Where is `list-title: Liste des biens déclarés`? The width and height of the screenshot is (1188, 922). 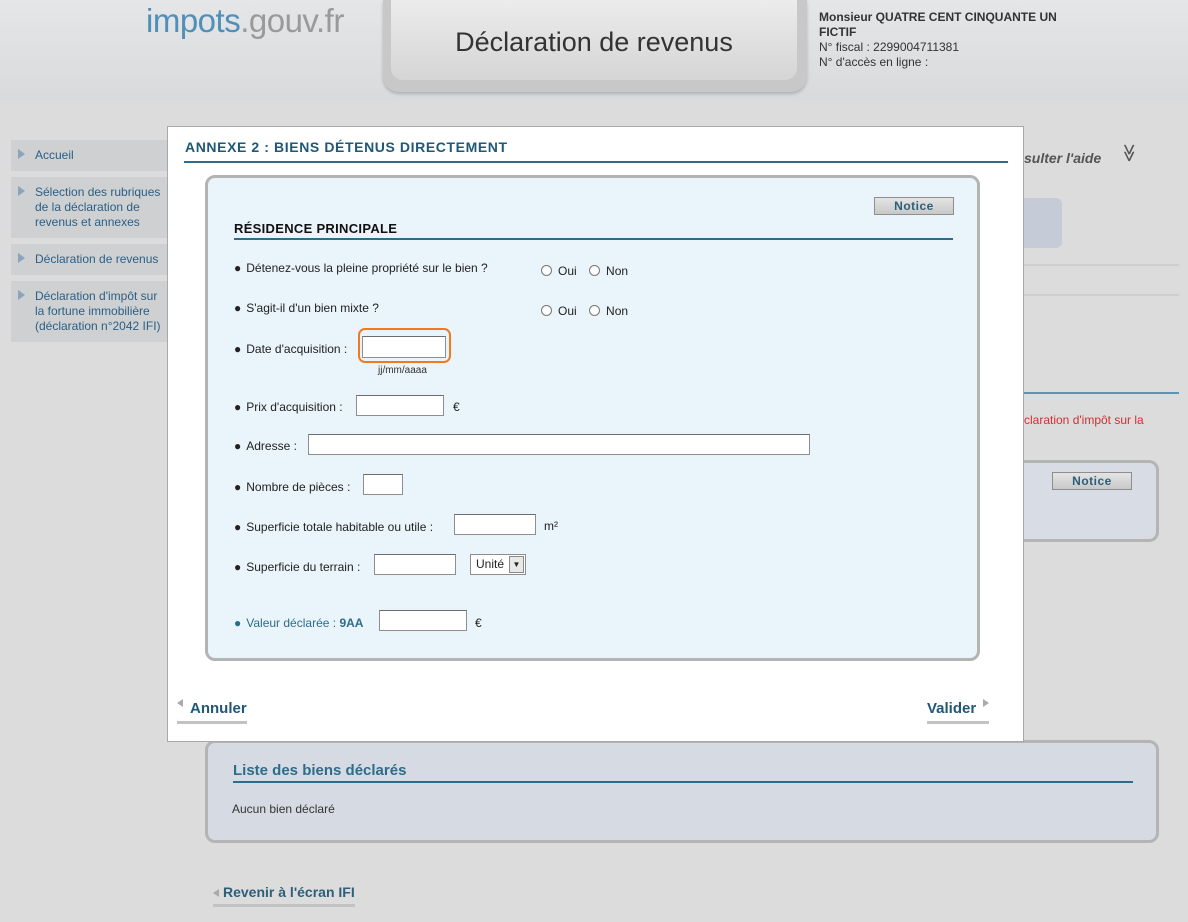 list-title: Liste des biens déclarés is located at coordinates (320, 770).